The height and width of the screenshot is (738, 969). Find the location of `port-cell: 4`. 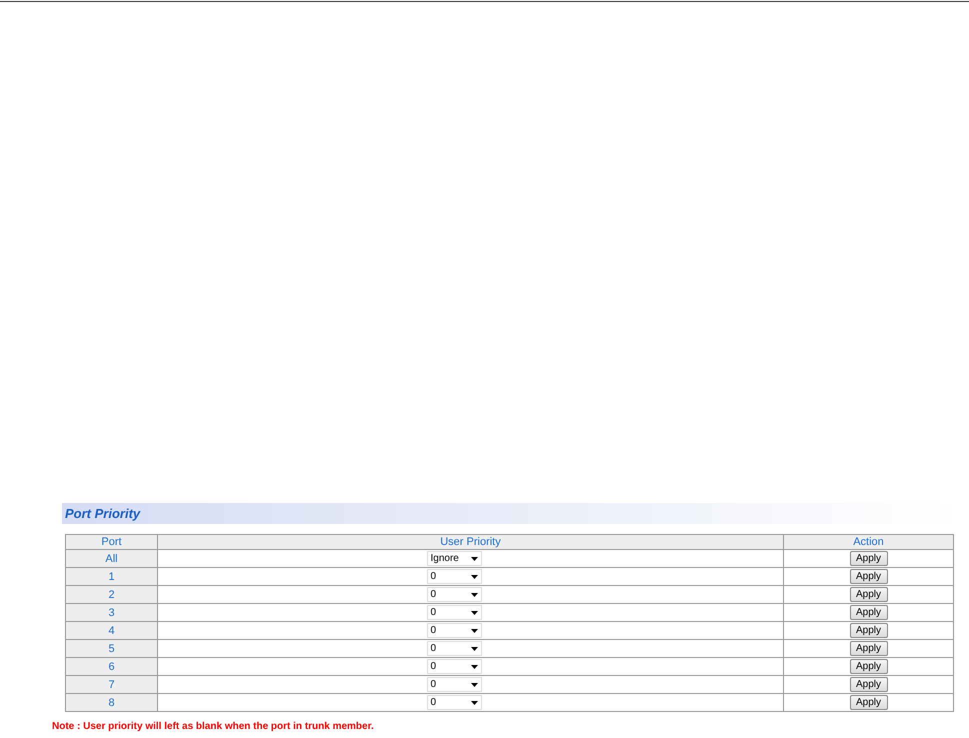

port-cell: 4 is located at coordinates (112, 631).